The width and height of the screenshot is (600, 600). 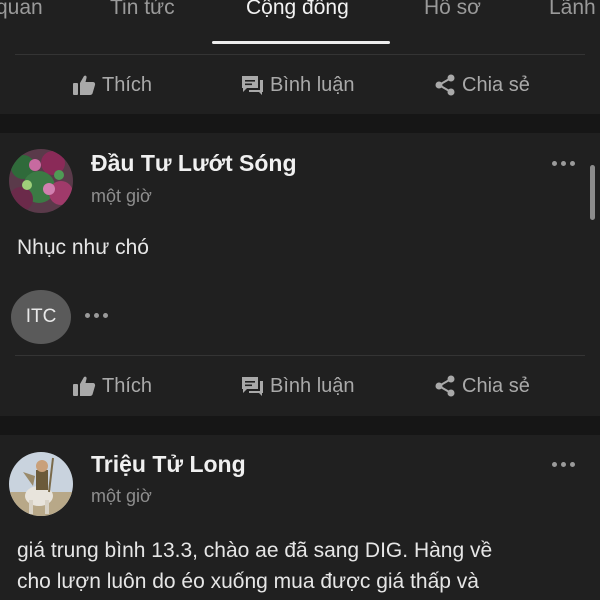 I want to click on tab-ho-so: Hồ sơ, so click(x=452, y=10).